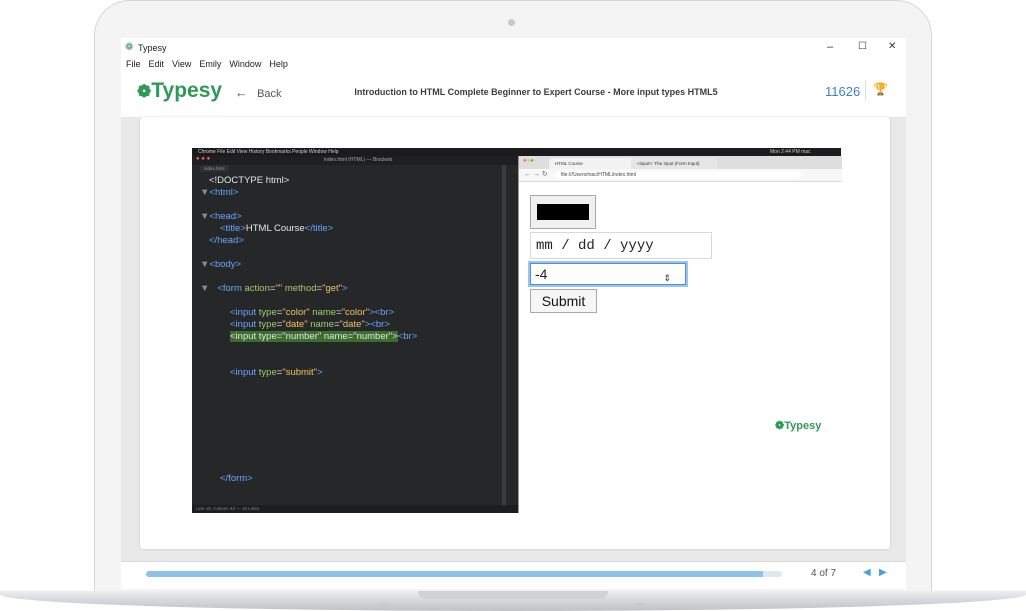 This screenshot has height=611, width=1026. What do you see at coordinates (269, 94) in the screenshot?
I see `back-label: Back` at bounding box center [269, 94].